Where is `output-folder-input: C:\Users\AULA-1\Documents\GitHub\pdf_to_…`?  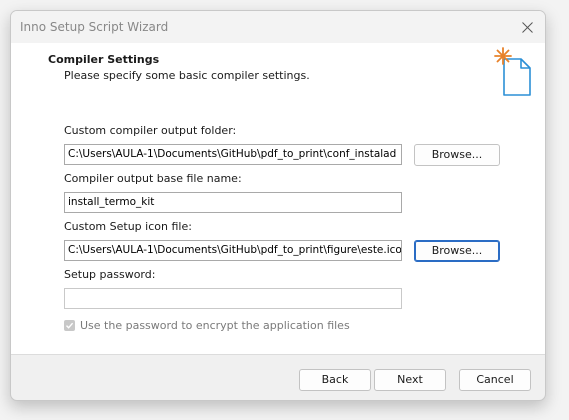
output-folder-input: C:\Users\AULA-1\Documents\GitHub\pdf_to_… is located at coordinates (233, 154).